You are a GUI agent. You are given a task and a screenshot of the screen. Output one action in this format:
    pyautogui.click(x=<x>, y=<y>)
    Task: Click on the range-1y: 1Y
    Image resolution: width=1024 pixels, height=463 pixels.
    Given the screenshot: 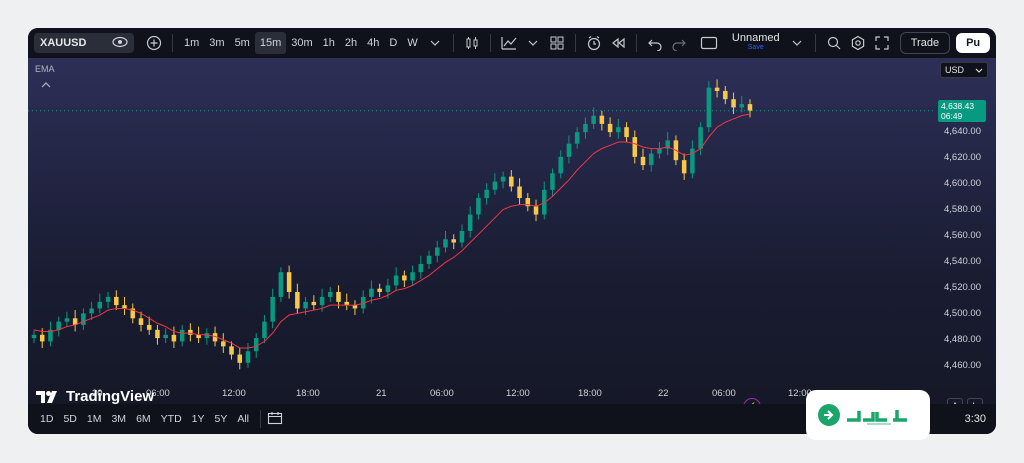 What is the action you would take?
    pyautogui.click(x=198, y=419)
    